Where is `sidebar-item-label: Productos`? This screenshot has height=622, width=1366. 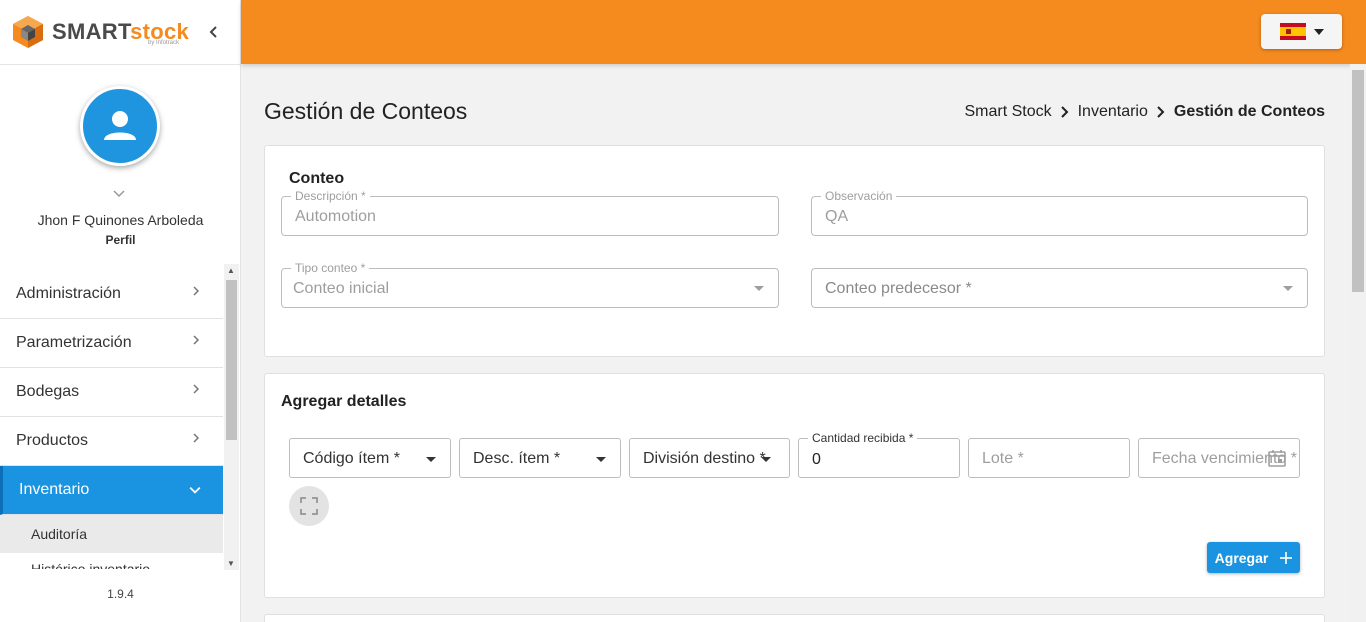 sidebar-item-label: Productos is located at coordinates (52, 440).